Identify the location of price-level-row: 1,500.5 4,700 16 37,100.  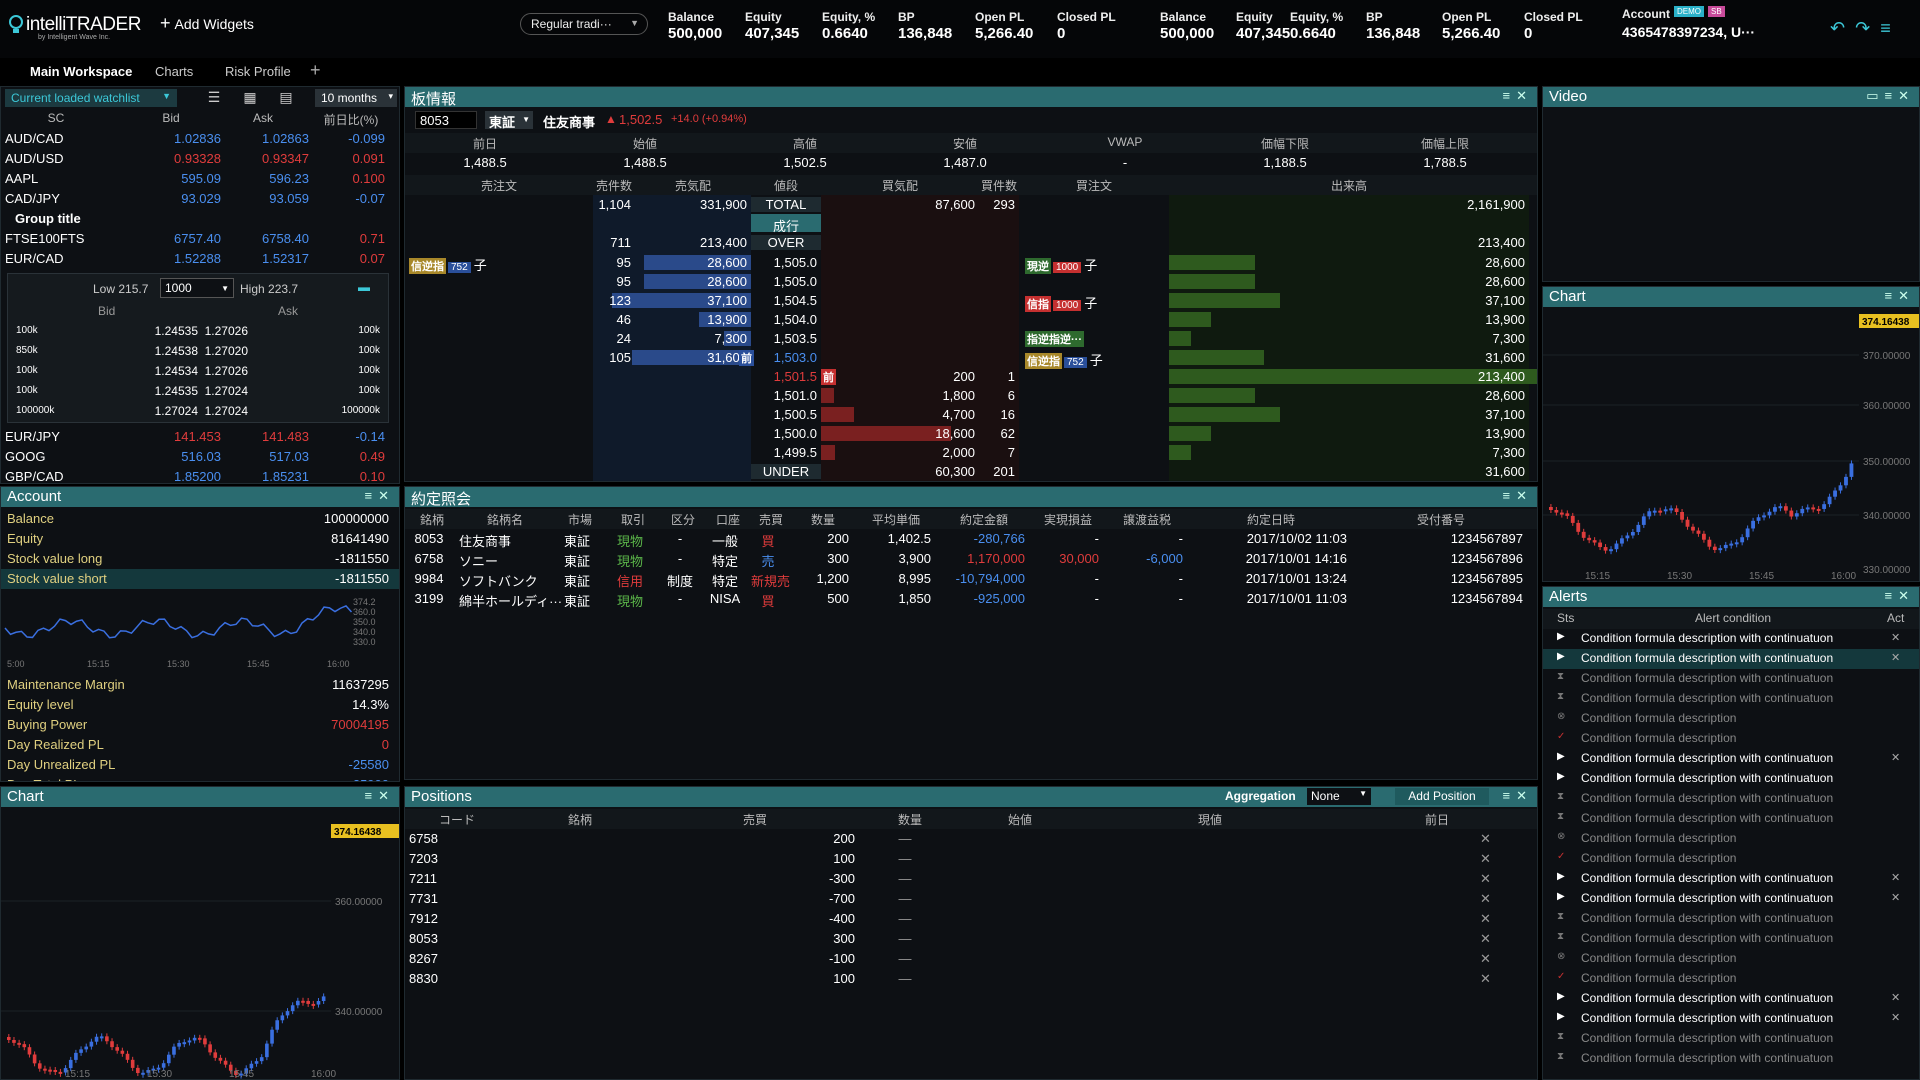
(971, 414).